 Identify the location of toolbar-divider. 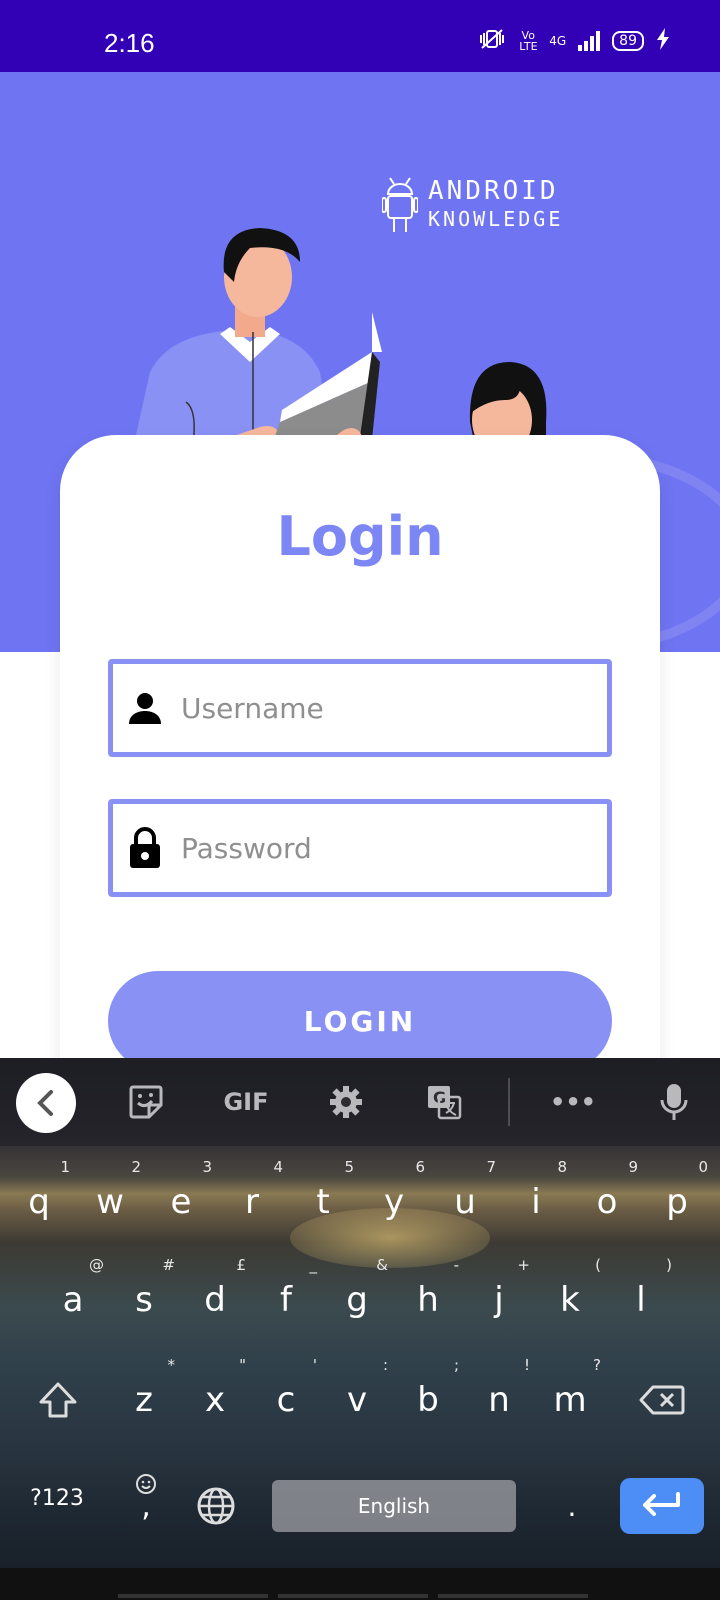
(509, 1102).